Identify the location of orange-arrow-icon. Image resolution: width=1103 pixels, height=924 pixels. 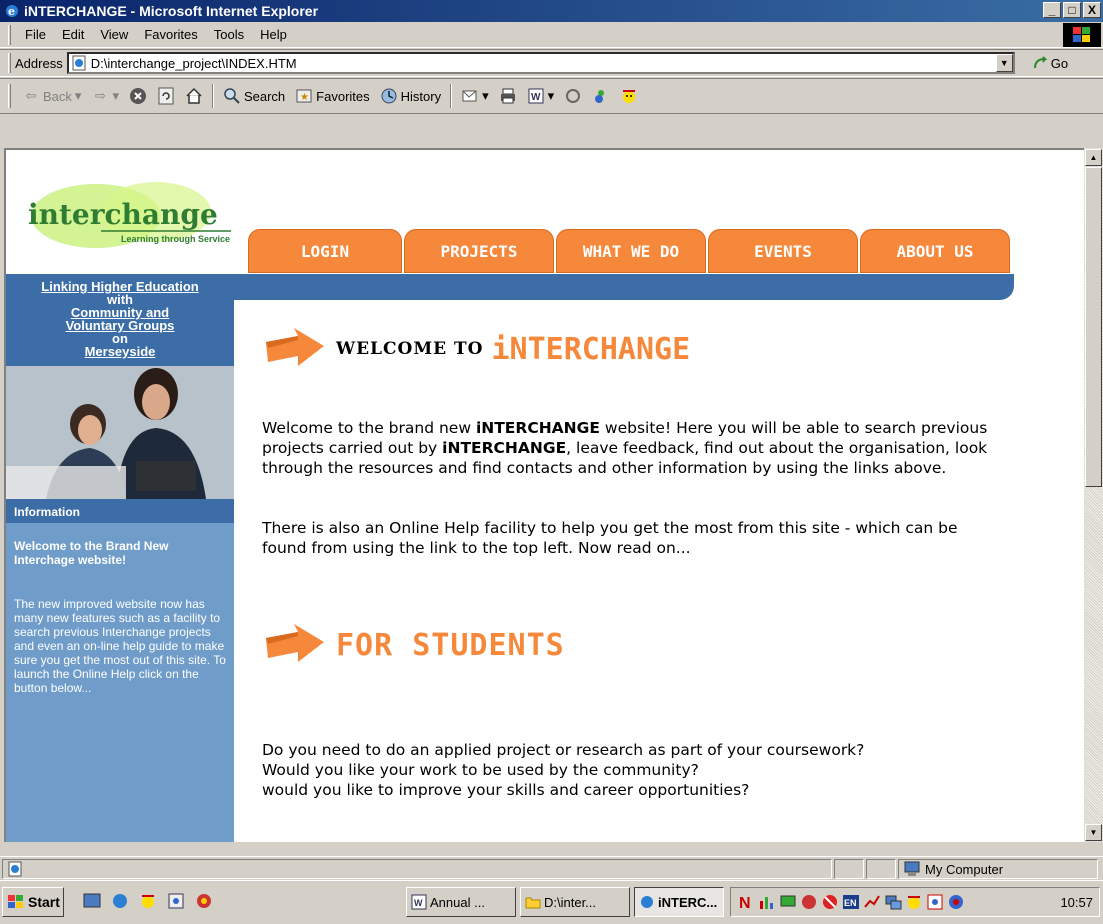
(295, 643).